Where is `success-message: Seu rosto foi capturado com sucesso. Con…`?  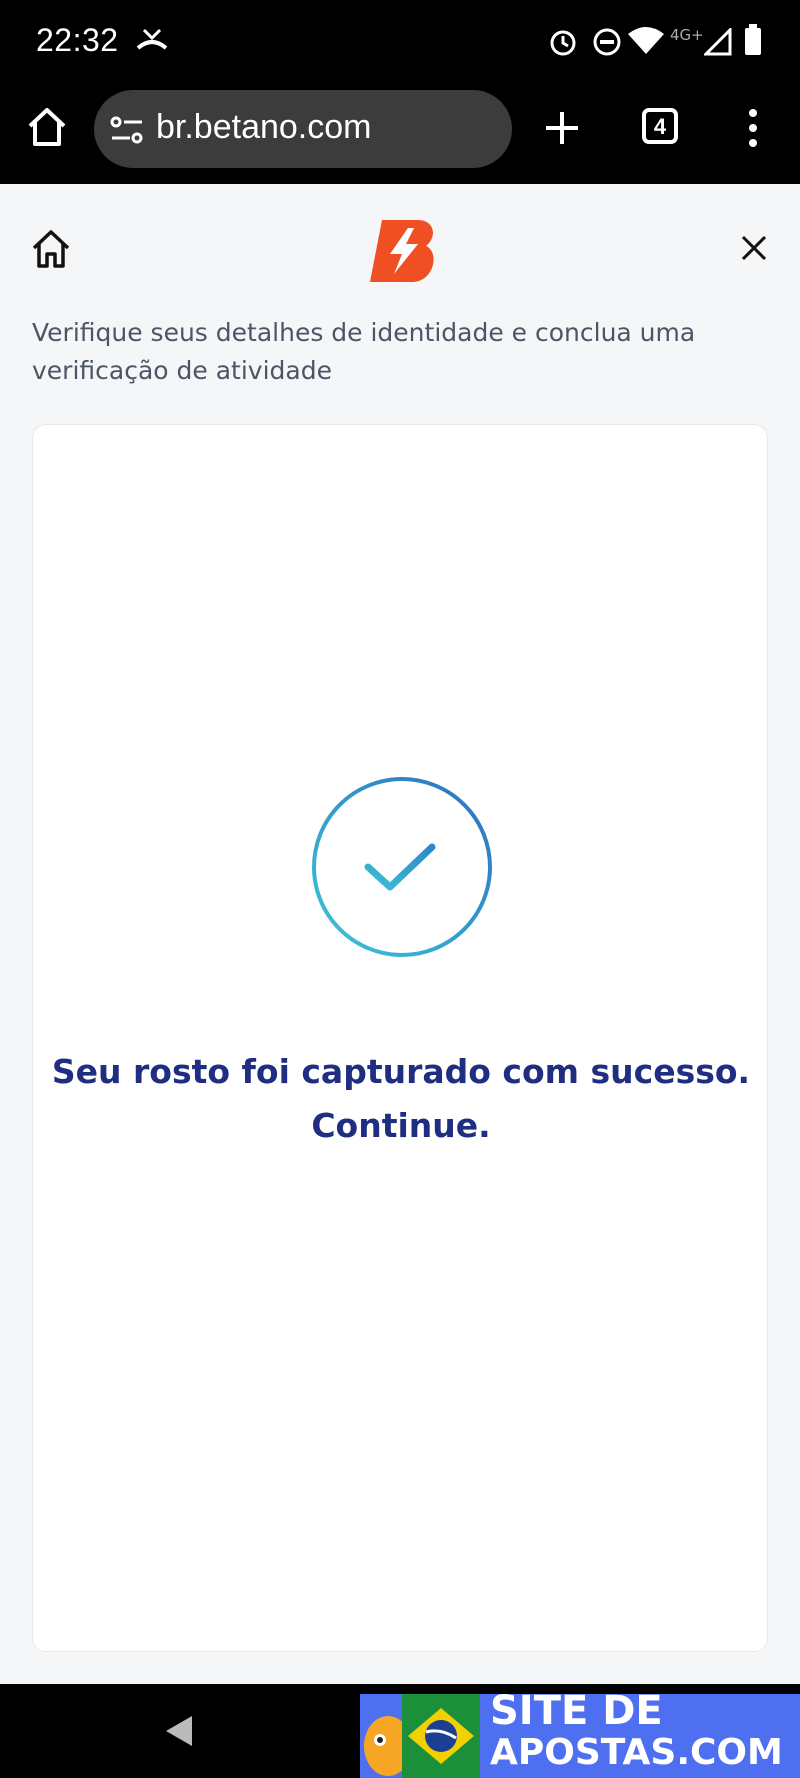 success-message: Seu rosto foi capturado com sucesso. Con… is located at coordinates (401, 1098).